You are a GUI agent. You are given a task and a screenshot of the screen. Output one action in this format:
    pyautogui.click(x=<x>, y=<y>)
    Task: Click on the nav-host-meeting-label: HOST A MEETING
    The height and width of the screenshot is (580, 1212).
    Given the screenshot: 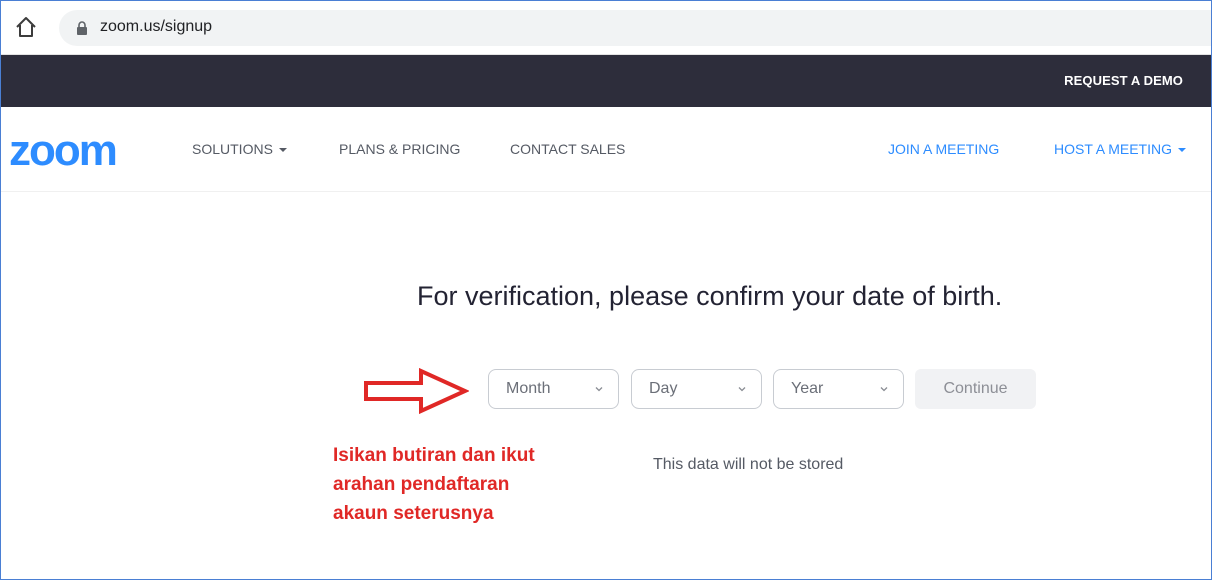 What is the action you would take?
    pyautogui.click(x=1113, y=149)
    